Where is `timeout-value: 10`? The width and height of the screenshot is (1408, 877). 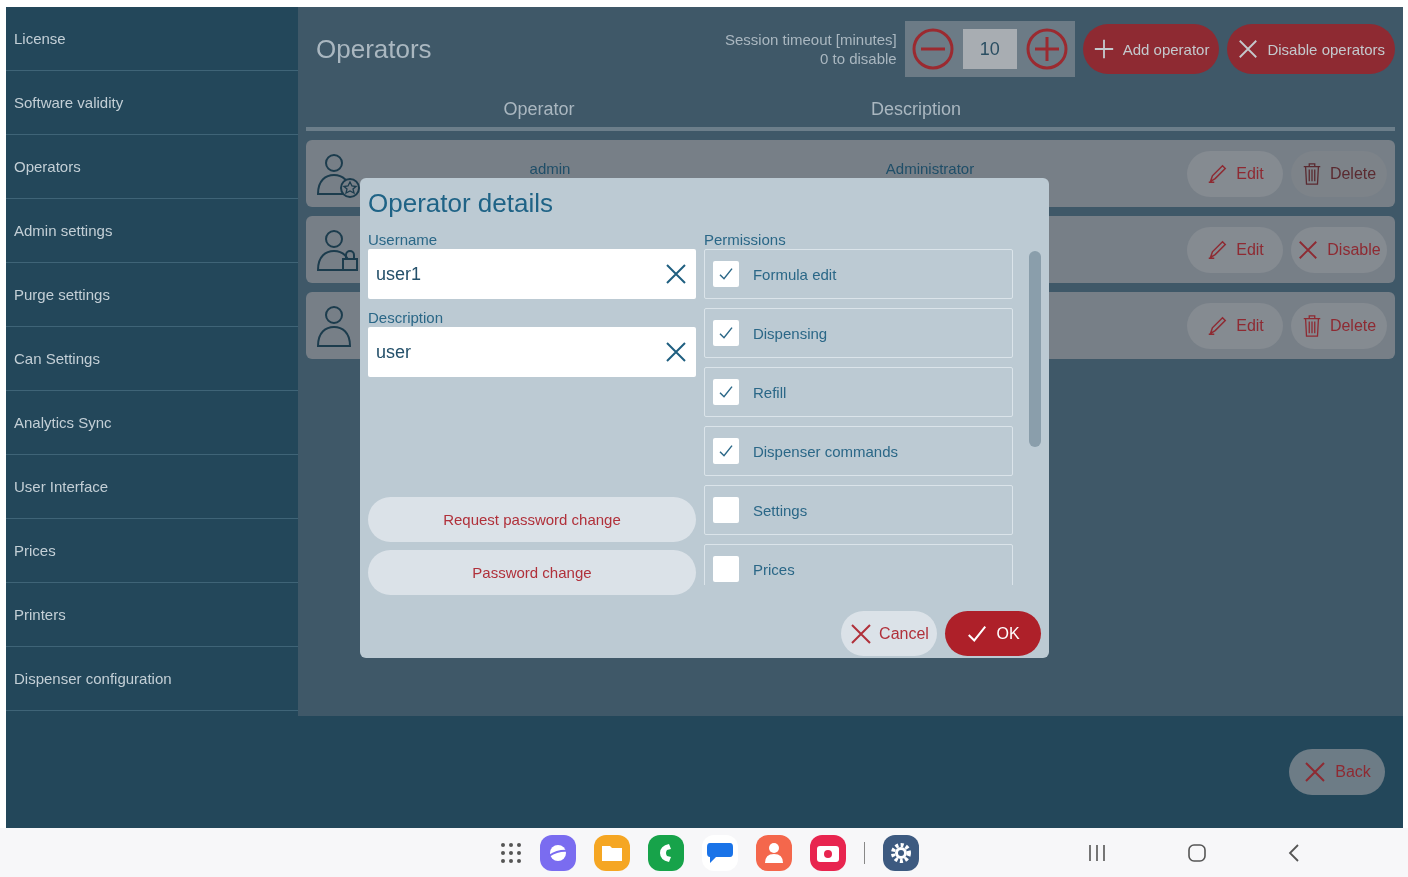
timeout-value: 10 is located at coordinates (989, 49).